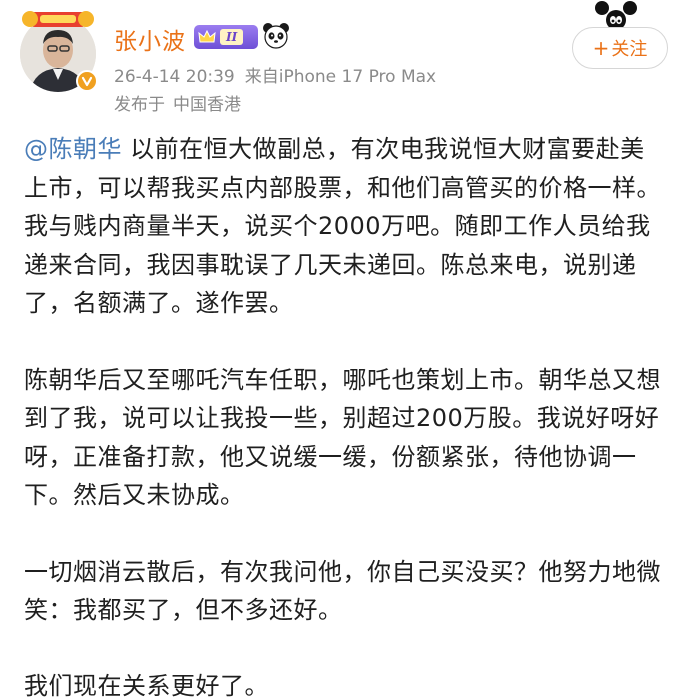 This screenshot has width=690, height=698. I want to click on post-paragraph-3: 一切烟消云散后，有次我问他，你自己买没买？他努力地微笑：我都买了，但不多还好。, so click(342, 591).